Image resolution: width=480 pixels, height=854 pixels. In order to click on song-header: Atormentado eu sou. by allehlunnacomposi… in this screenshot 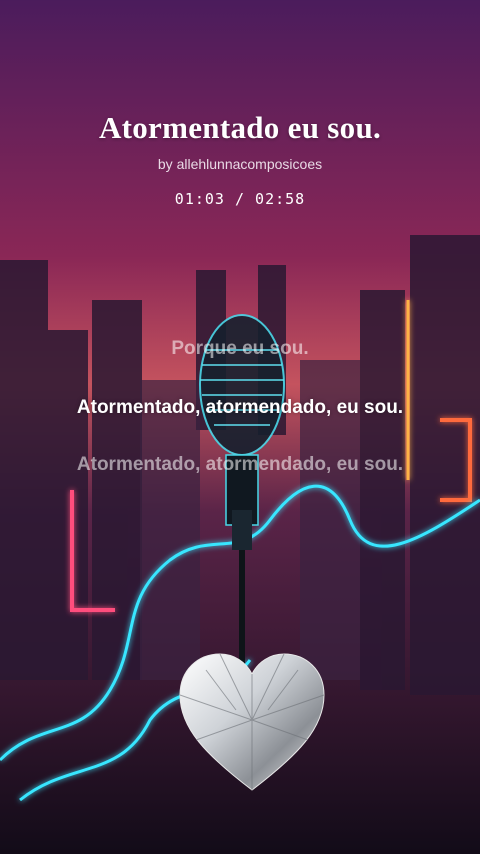, I will do `click(240, 159)`.